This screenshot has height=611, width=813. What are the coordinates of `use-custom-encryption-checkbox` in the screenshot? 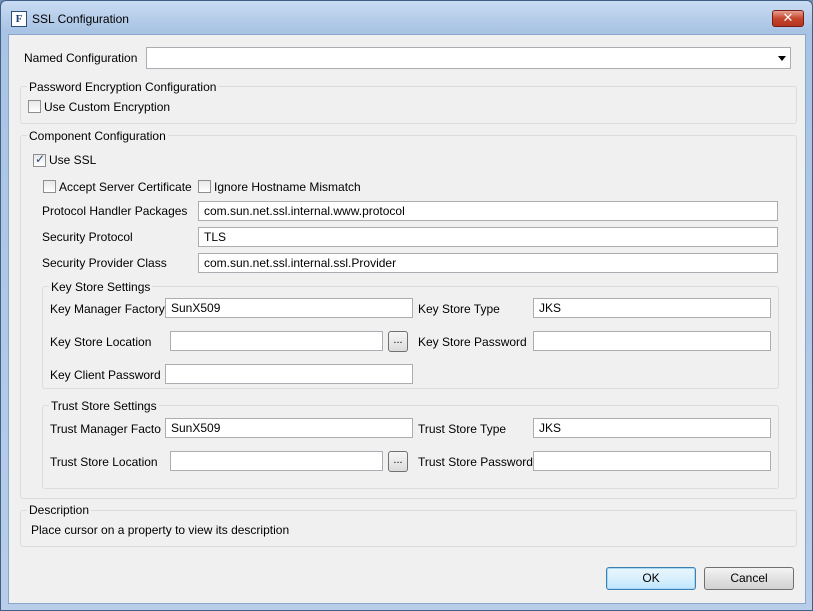 It's located at (34, 106).